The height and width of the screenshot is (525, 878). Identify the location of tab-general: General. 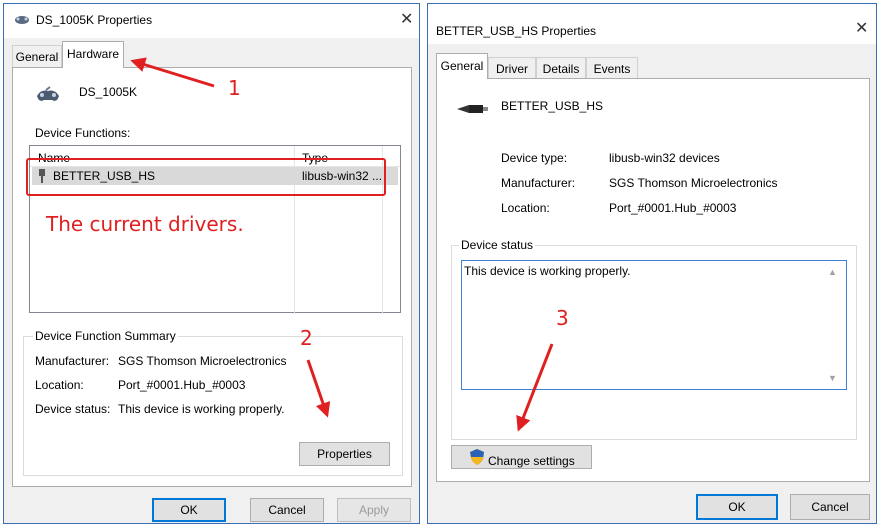
(462, 66).